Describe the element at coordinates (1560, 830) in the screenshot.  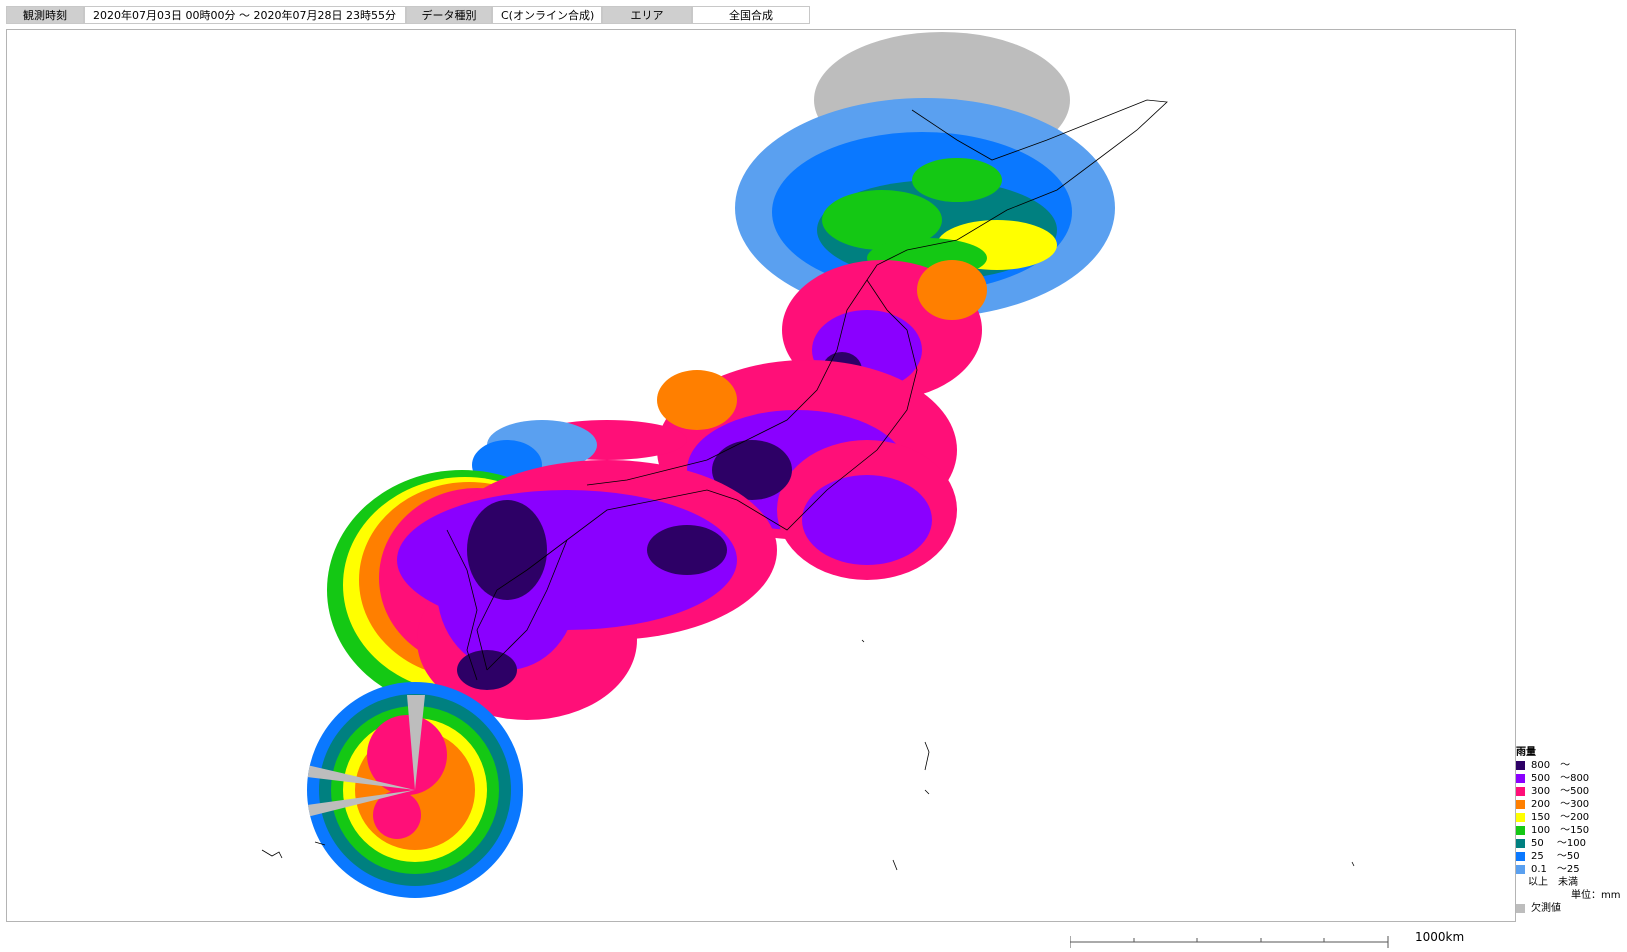
I see `legend-item-label: 100 ～150` at that location.